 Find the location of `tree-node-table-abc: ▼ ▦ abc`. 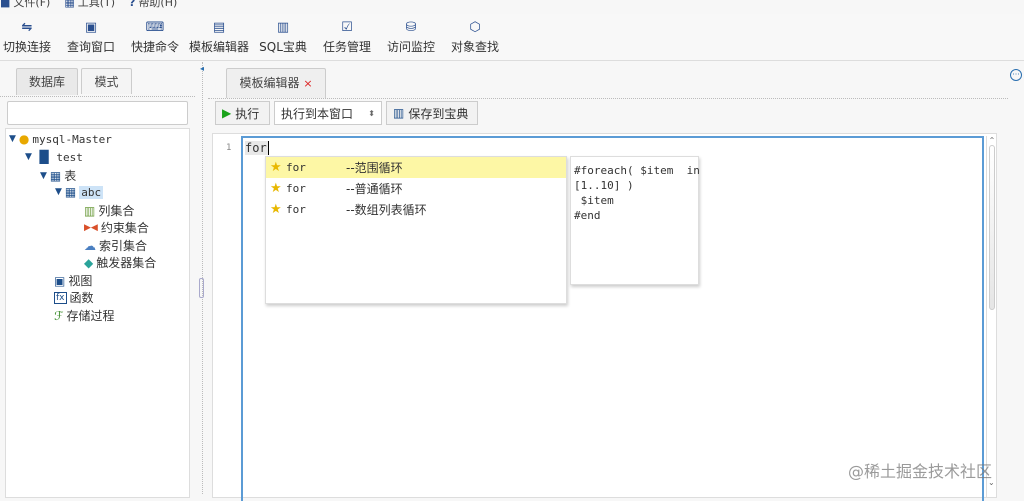

tree-node-table-abc: ▼ ▦ abc is located at coordinates (79, 192).